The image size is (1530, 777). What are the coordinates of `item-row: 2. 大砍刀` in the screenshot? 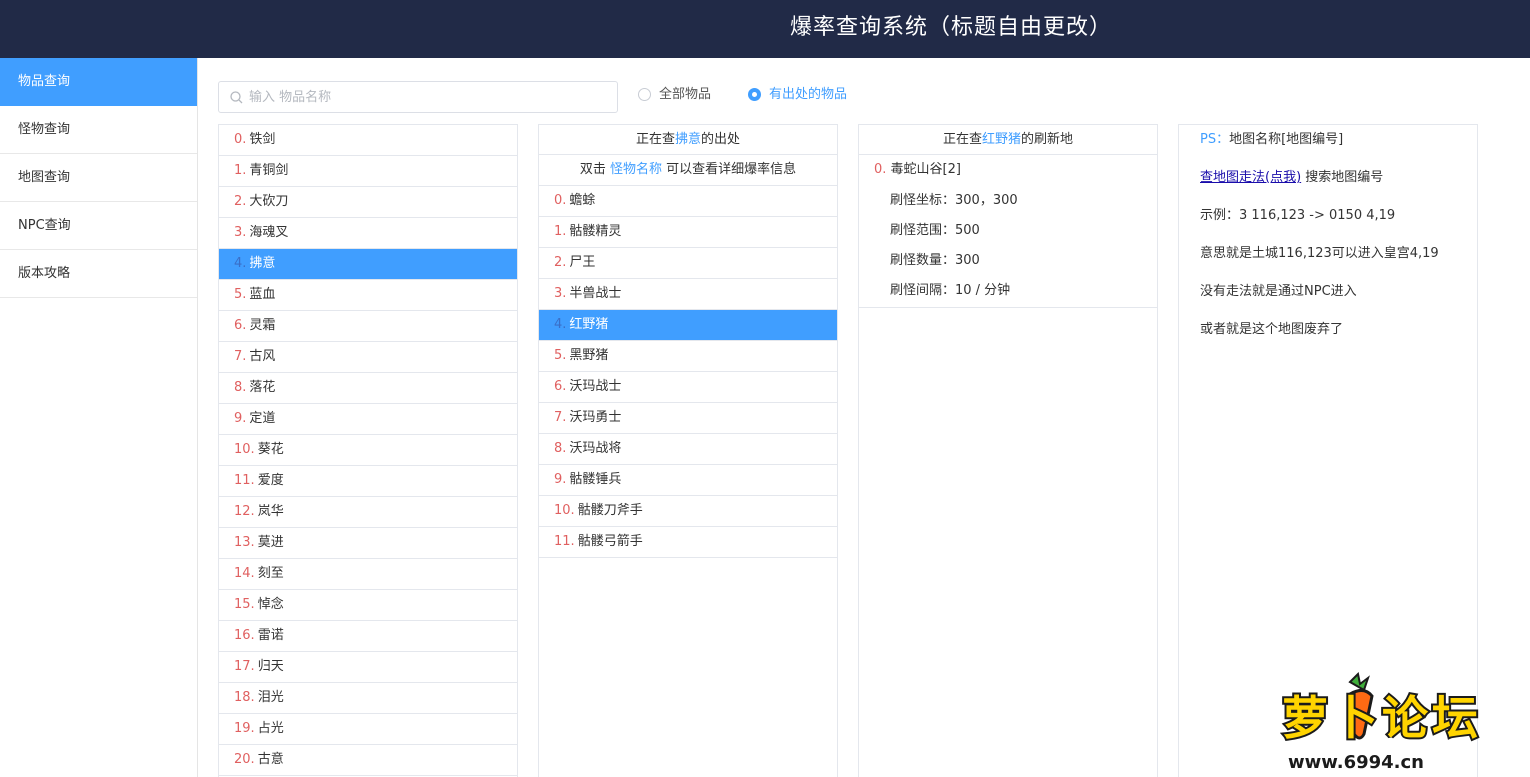 It's located at (368, 202).